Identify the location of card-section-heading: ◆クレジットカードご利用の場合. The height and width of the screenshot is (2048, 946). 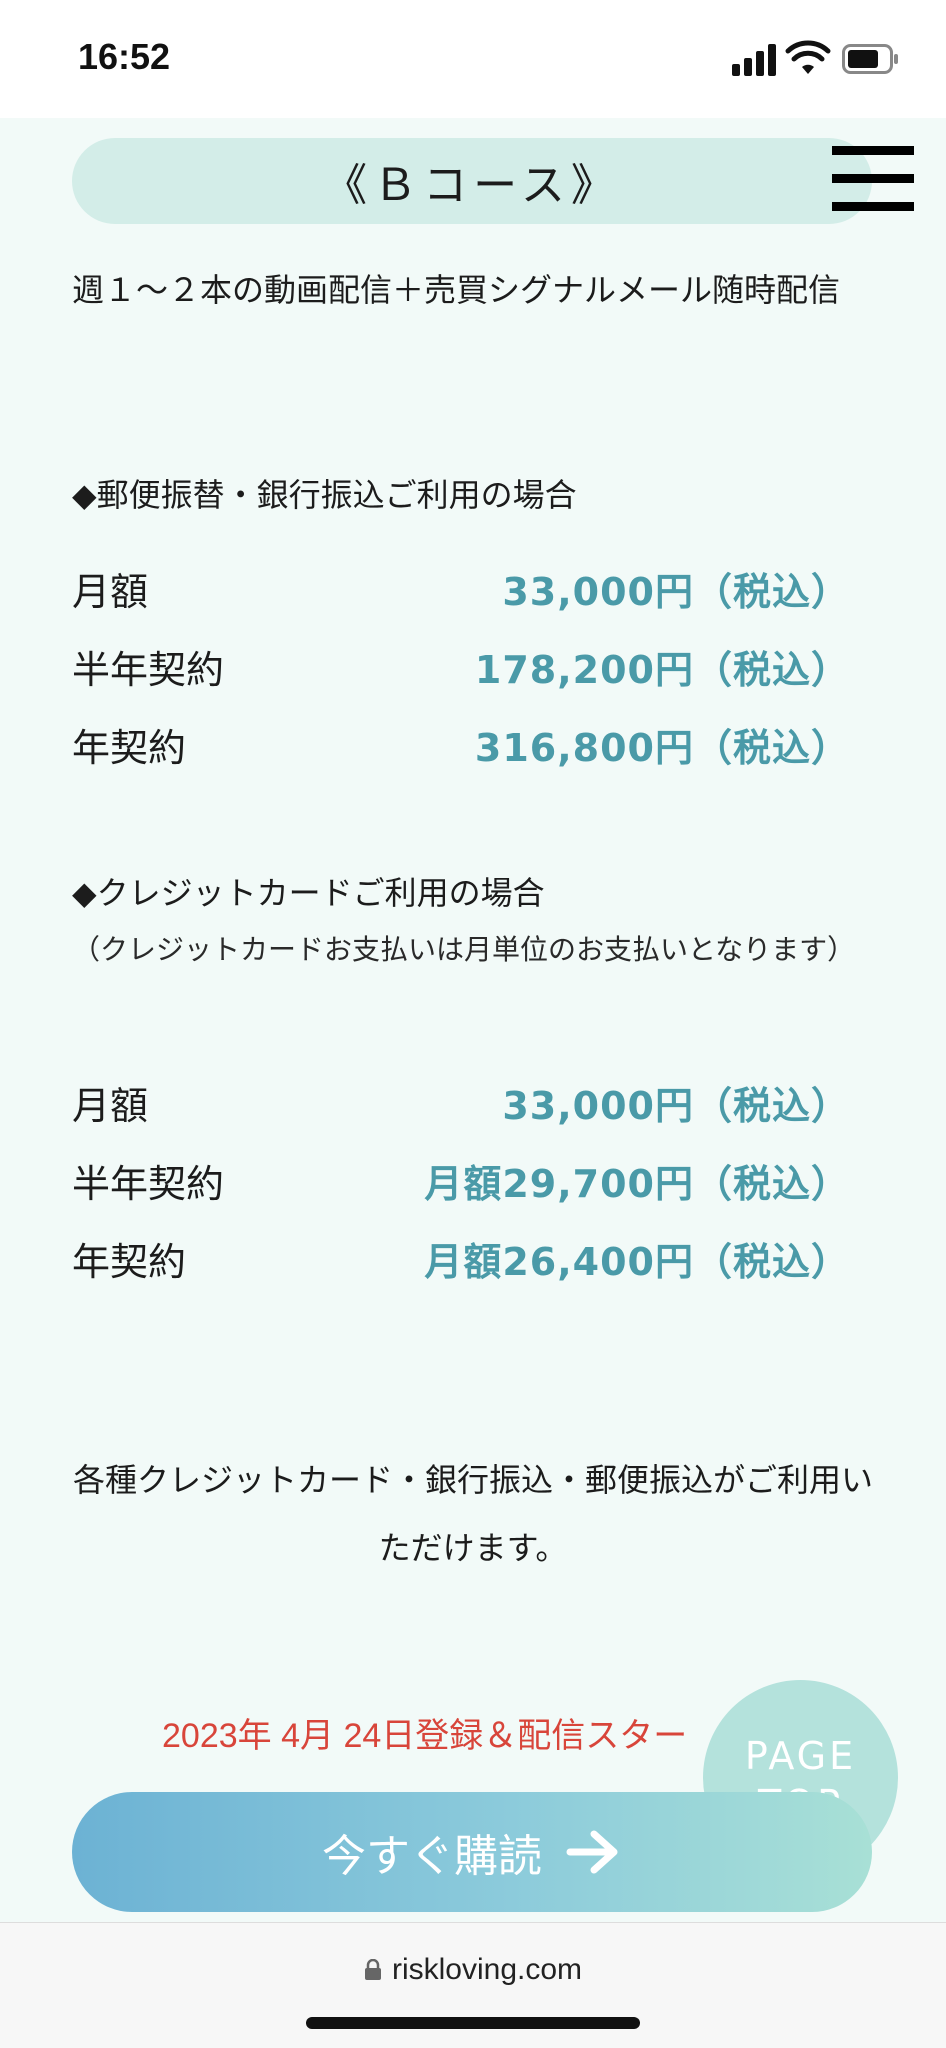
(308, 893).